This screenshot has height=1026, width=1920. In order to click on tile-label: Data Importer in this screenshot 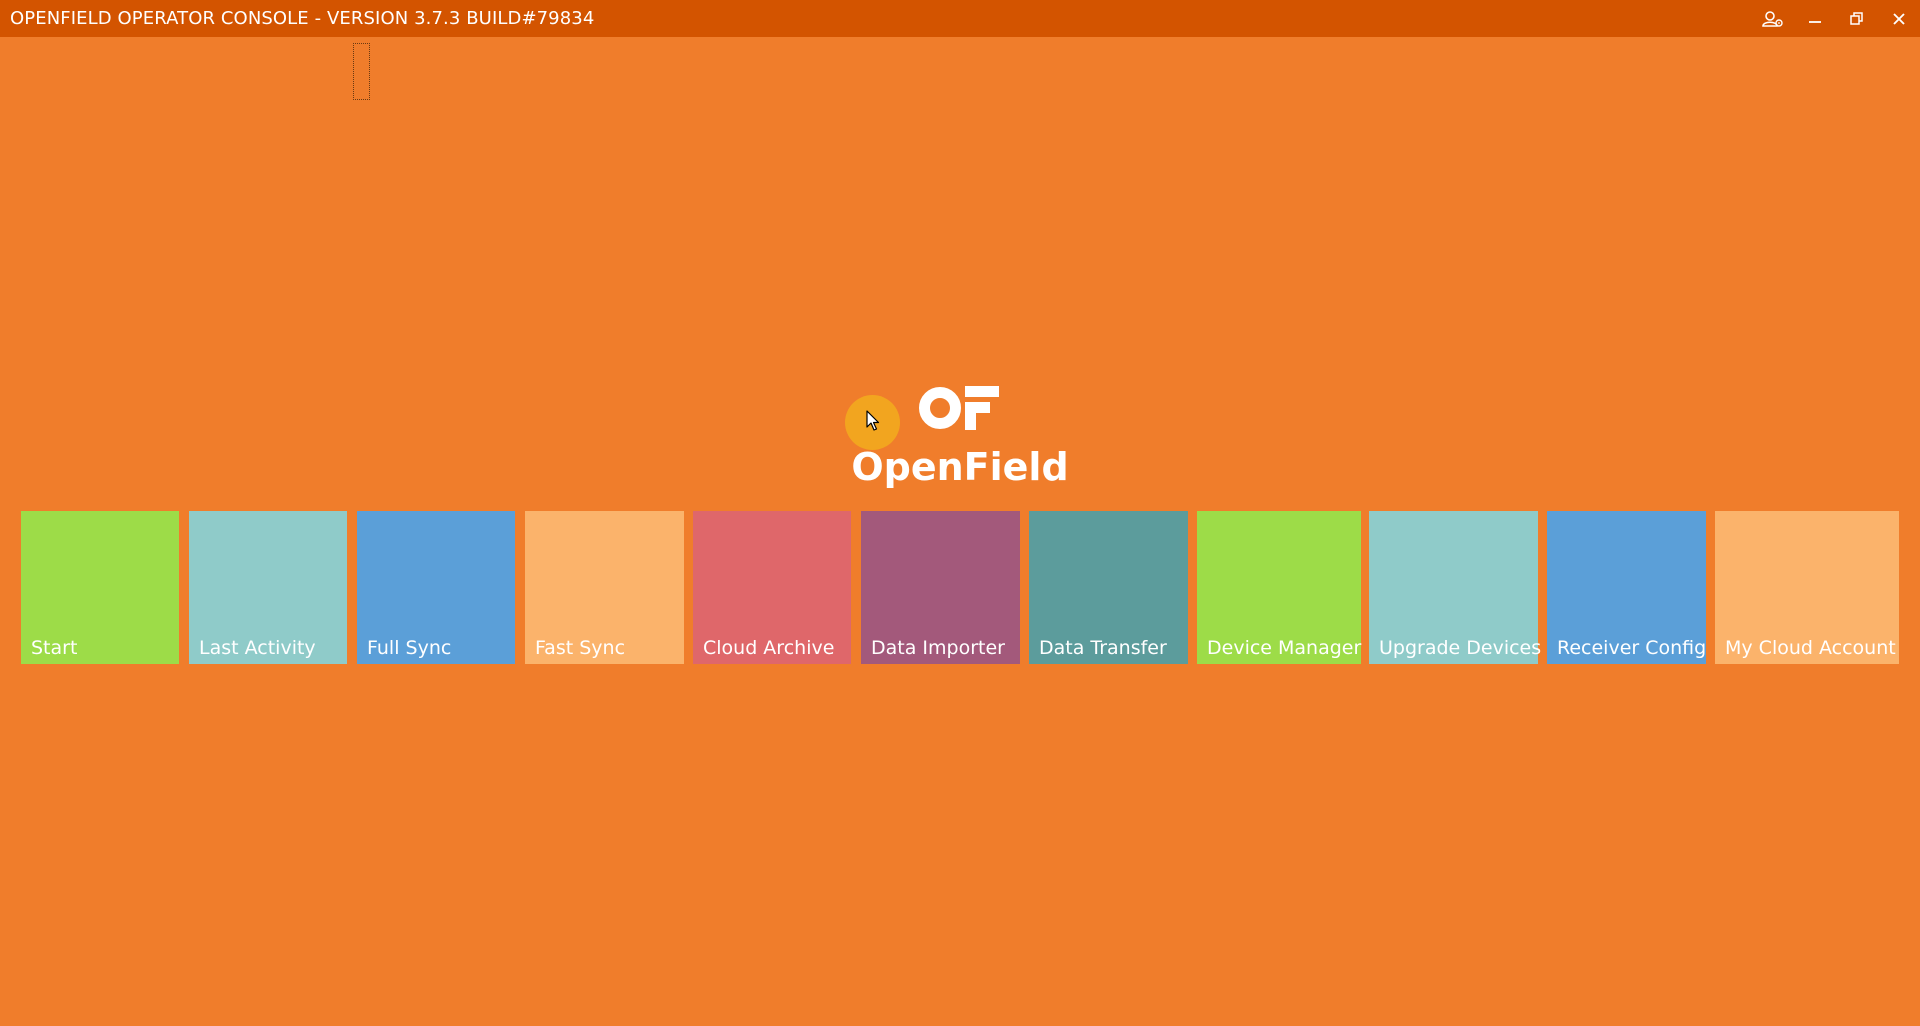, I will do `click(938, 648)`.